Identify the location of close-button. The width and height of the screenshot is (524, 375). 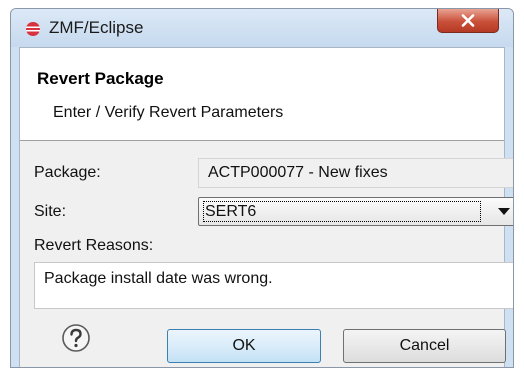
(468, 21).